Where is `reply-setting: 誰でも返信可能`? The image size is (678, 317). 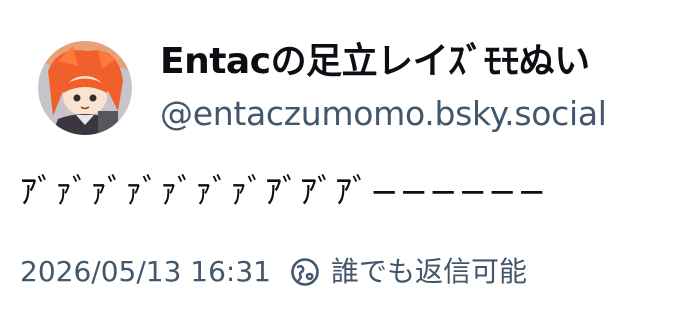
reply-setting: 誰でも返信可能 is located at coordinates (408, 272).